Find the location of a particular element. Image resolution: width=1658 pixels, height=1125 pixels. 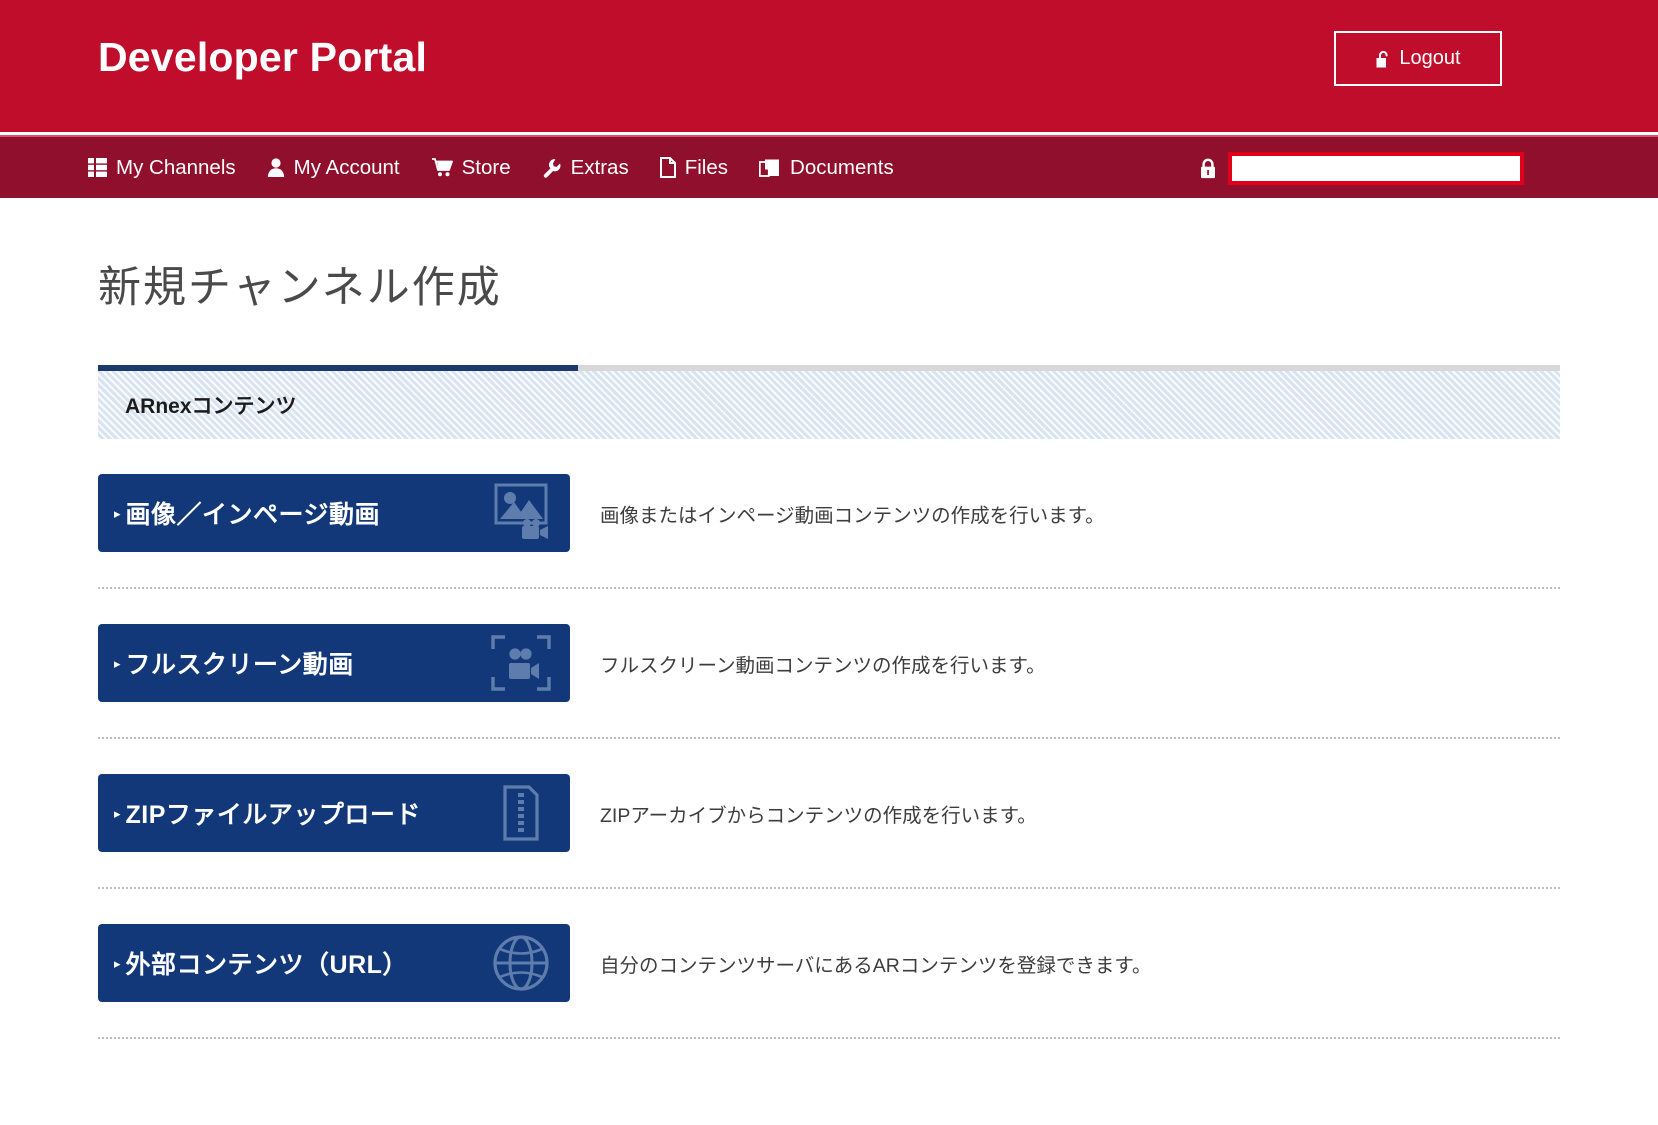

nav-label: My Account is located at coordinates (346, 167).